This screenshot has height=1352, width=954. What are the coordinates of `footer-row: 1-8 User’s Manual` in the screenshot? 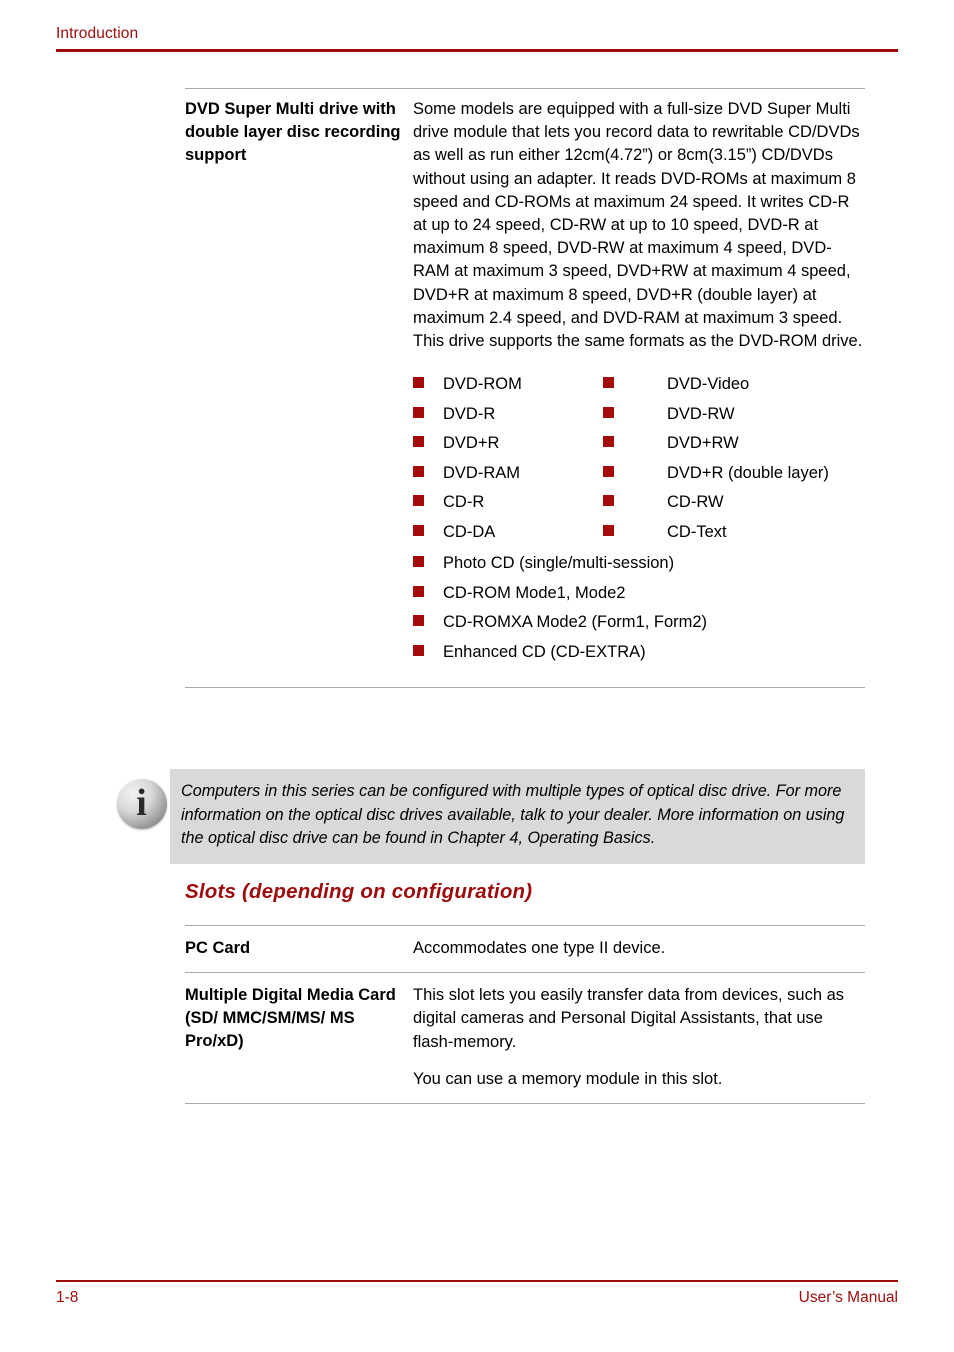 It's located at (477, 1298).